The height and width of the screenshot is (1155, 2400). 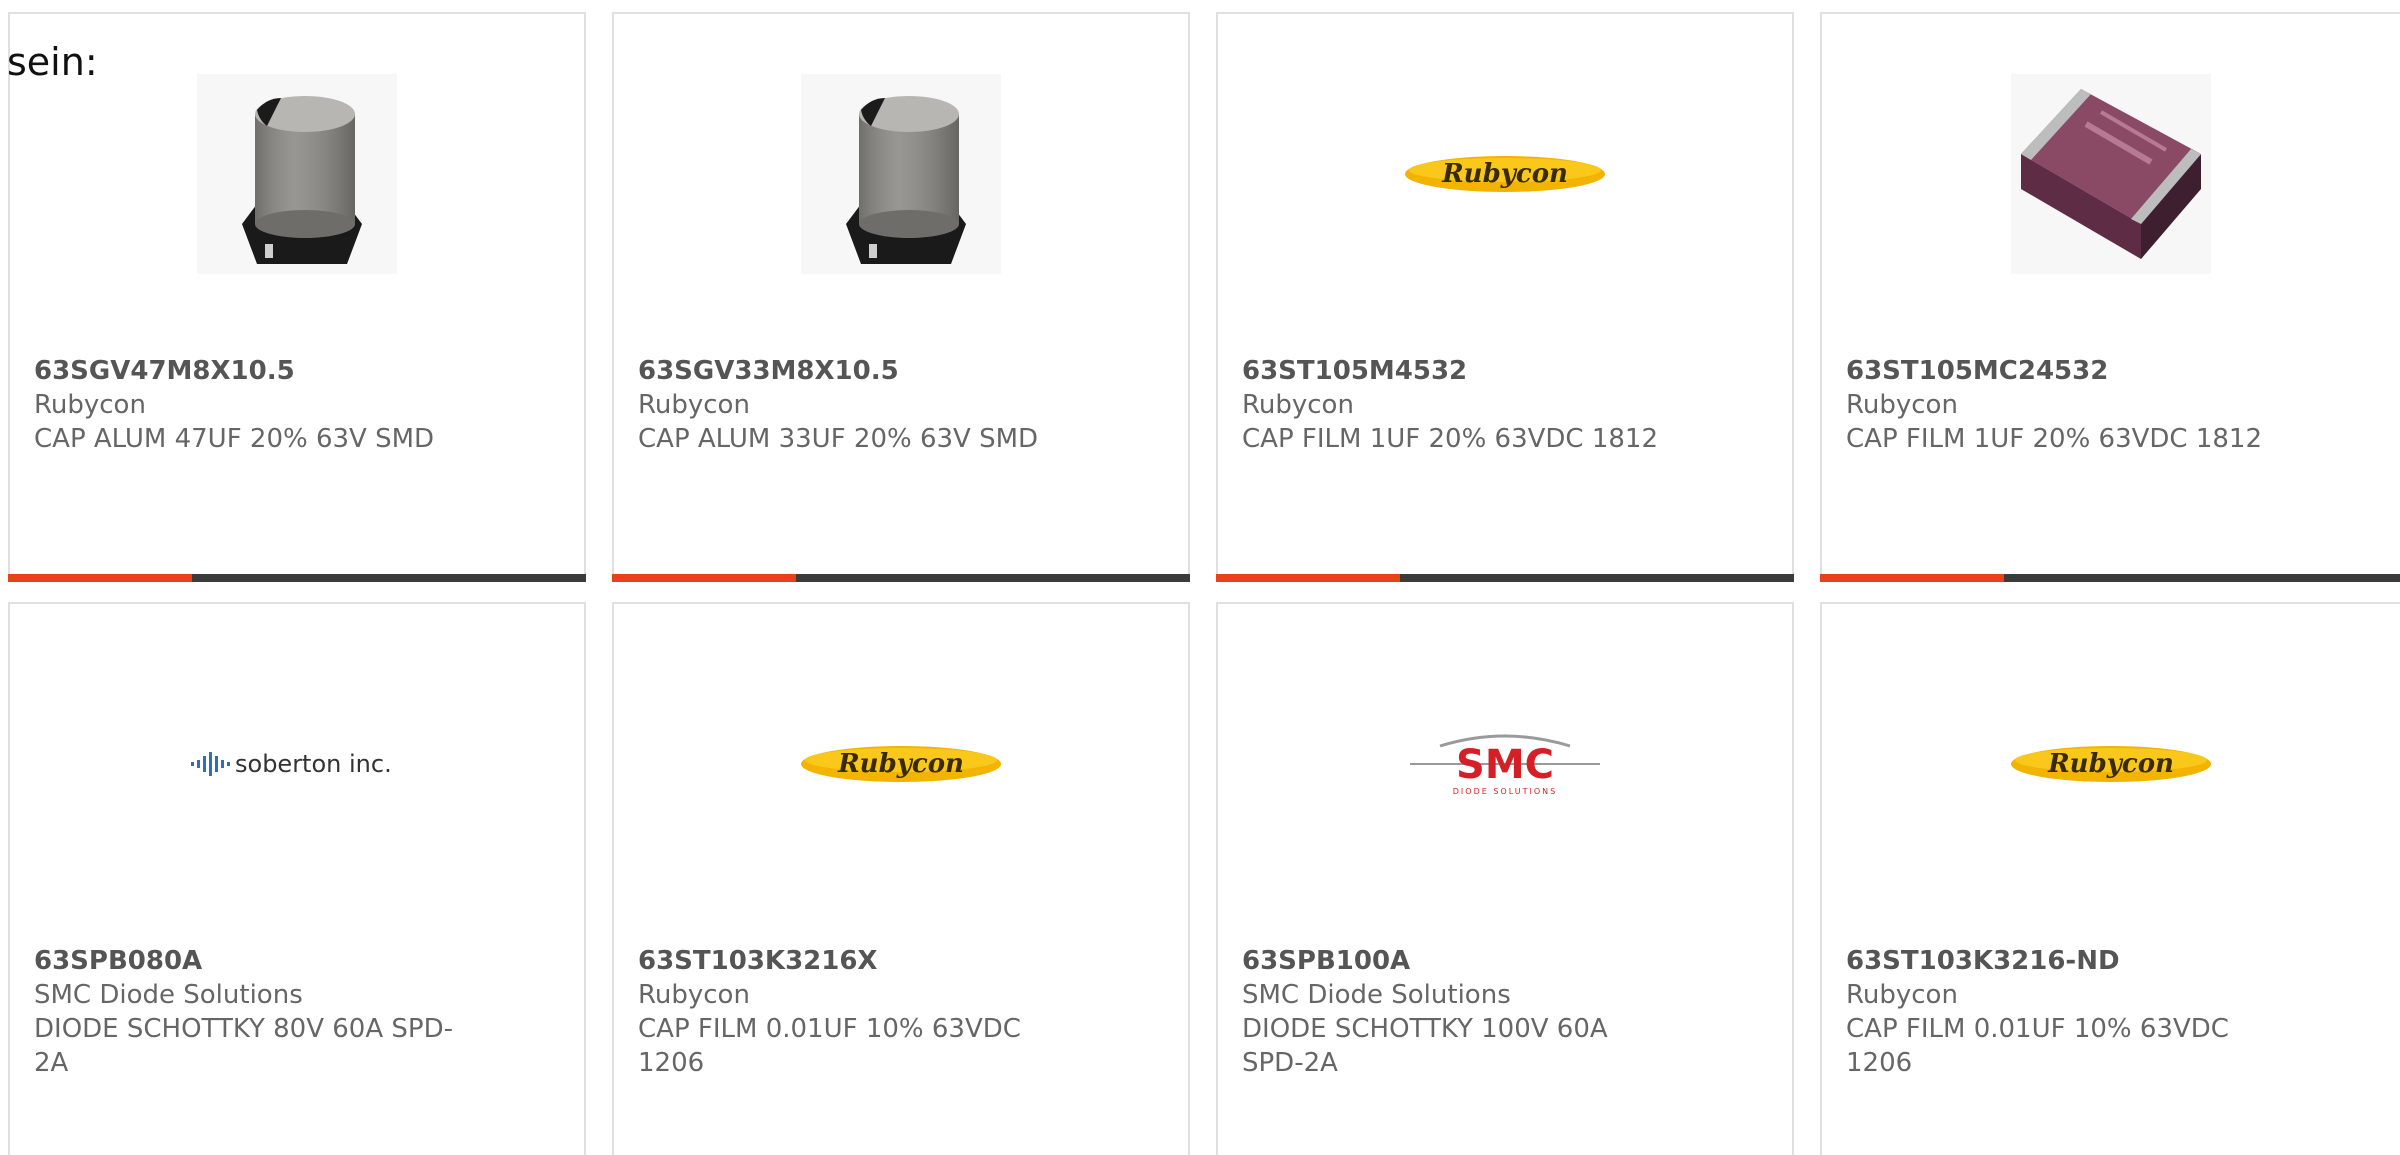 What do you see at coordinates (838, 439) in the screenshot?
I see `description: CAP ALUM 33UF 20% 63V SMD` at bounding box center [838, 439].